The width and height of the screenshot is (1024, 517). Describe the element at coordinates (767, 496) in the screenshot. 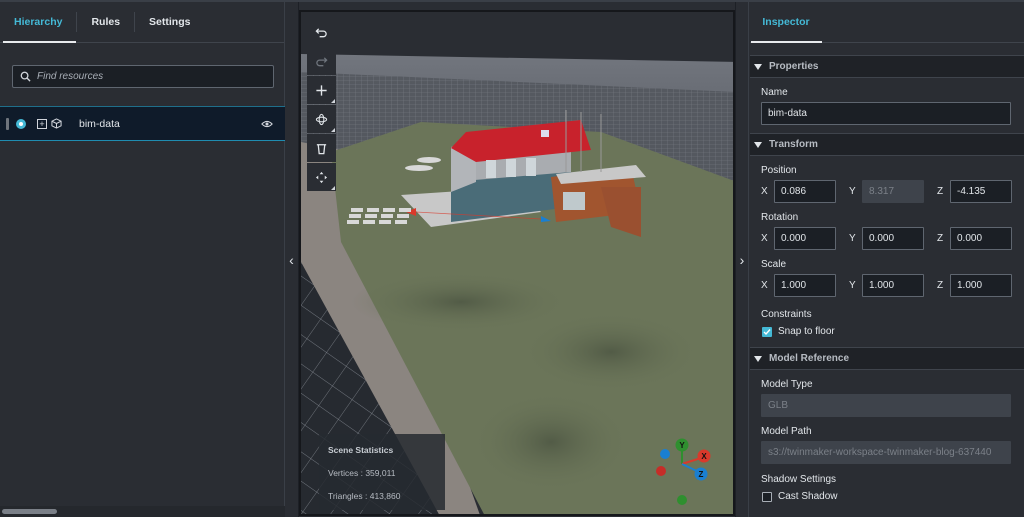

I see `checkbox-unchecked-icon` at that location.